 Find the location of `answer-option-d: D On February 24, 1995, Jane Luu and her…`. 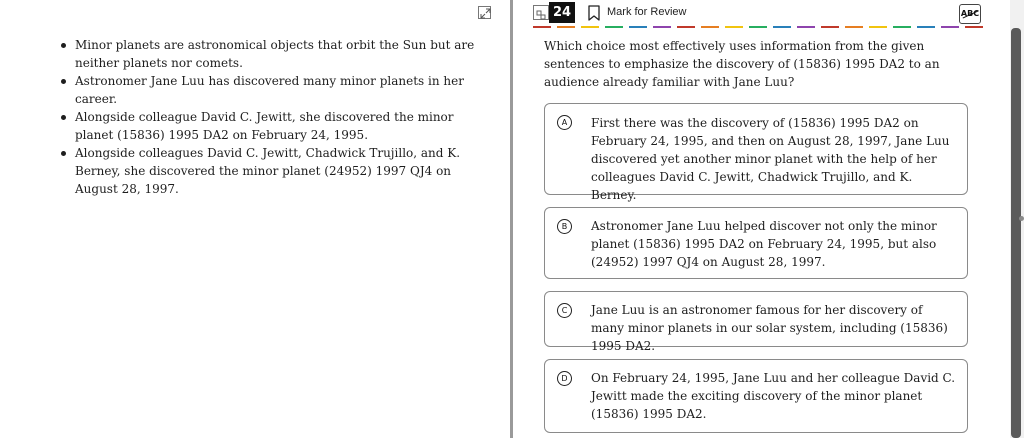

answer-option-d: D On February 24, 1995, Jane Luu and her… is located at coordinates (756, 396).